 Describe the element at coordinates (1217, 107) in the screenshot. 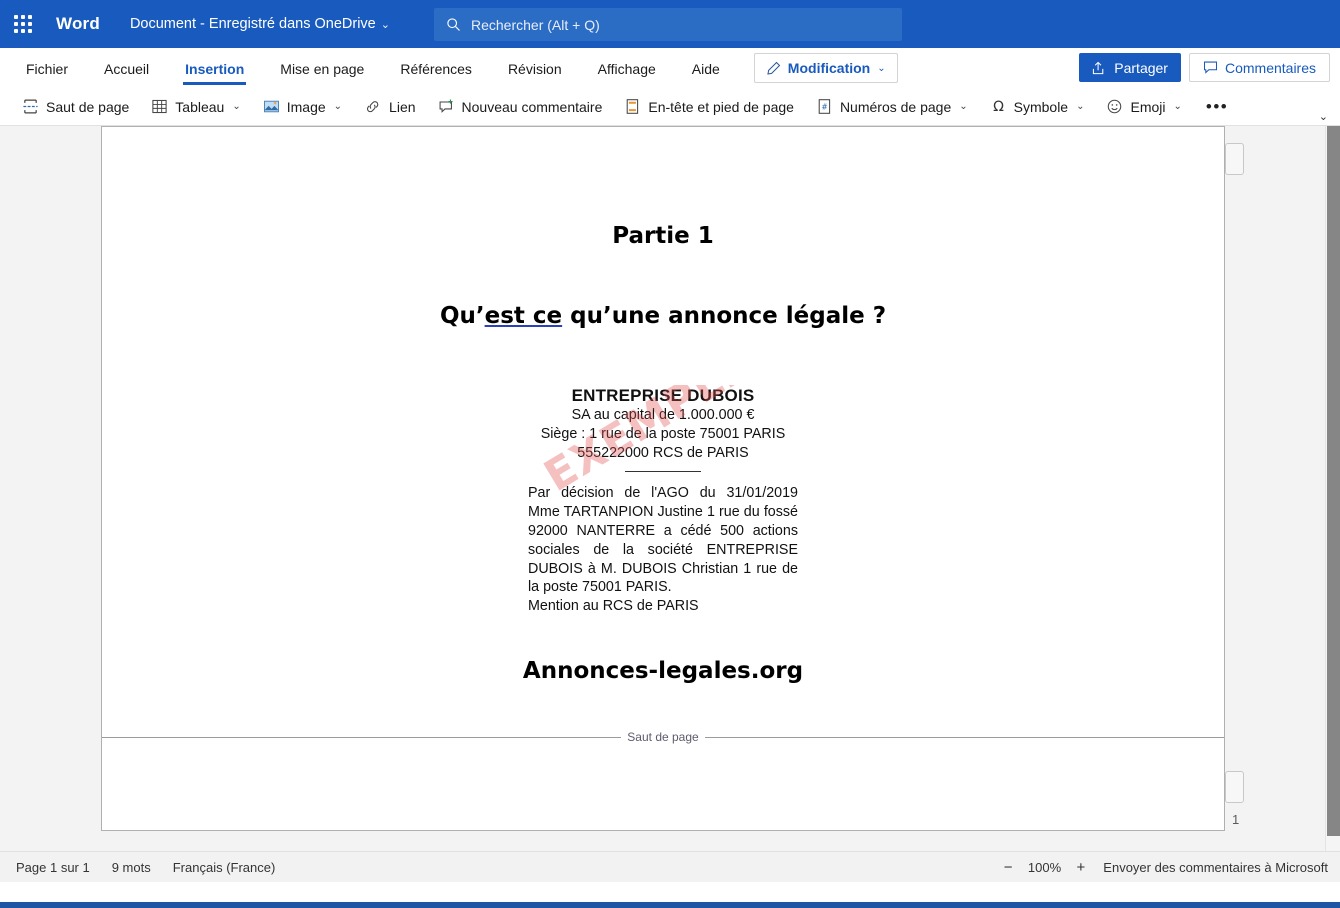

I see `ribbon-overflow-button: •••` at that location.